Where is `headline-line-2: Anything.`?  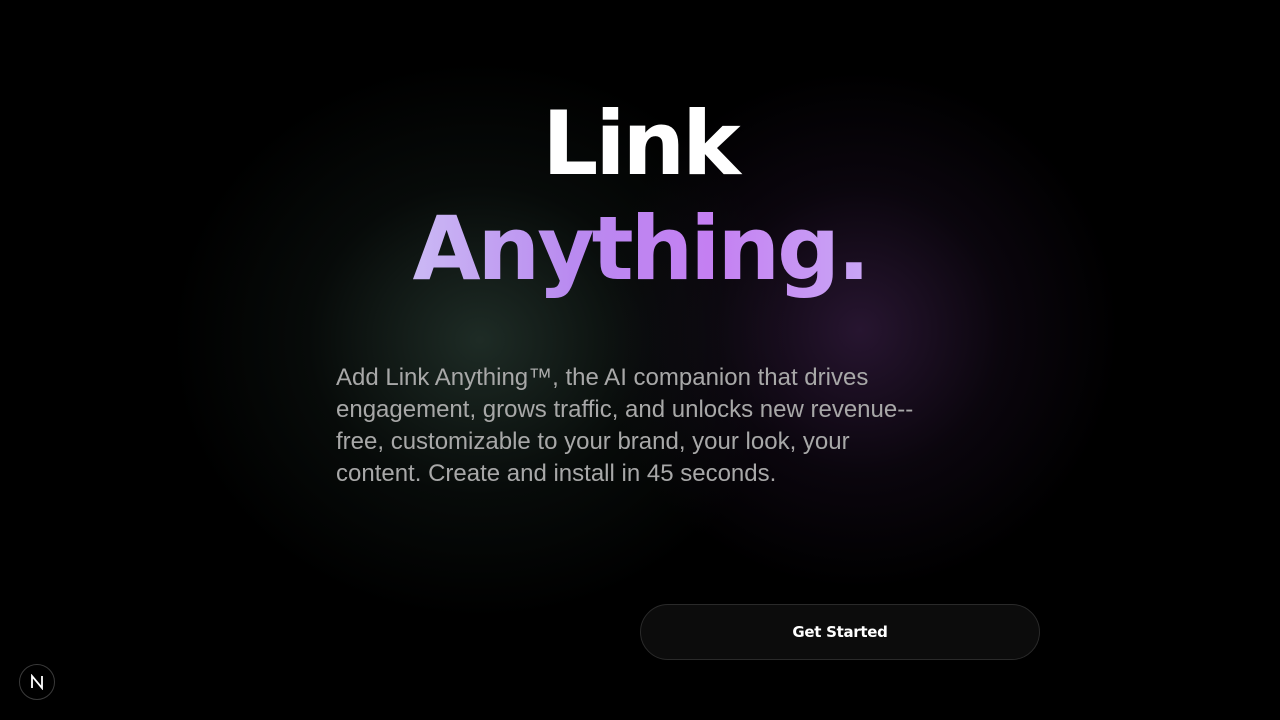 headline-line-2: Anything. is located at coordinates (640, 249).